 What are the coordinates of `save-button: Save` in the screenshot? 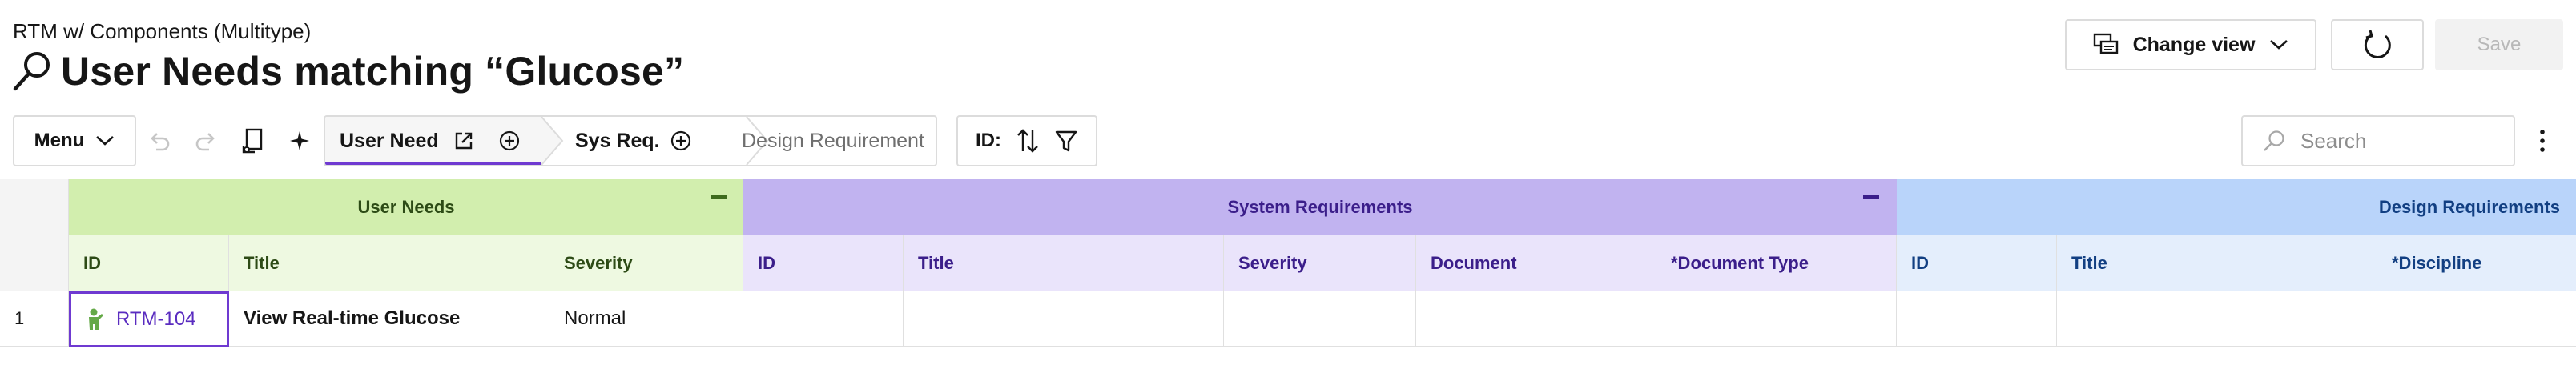 It's located at (2499, 44).